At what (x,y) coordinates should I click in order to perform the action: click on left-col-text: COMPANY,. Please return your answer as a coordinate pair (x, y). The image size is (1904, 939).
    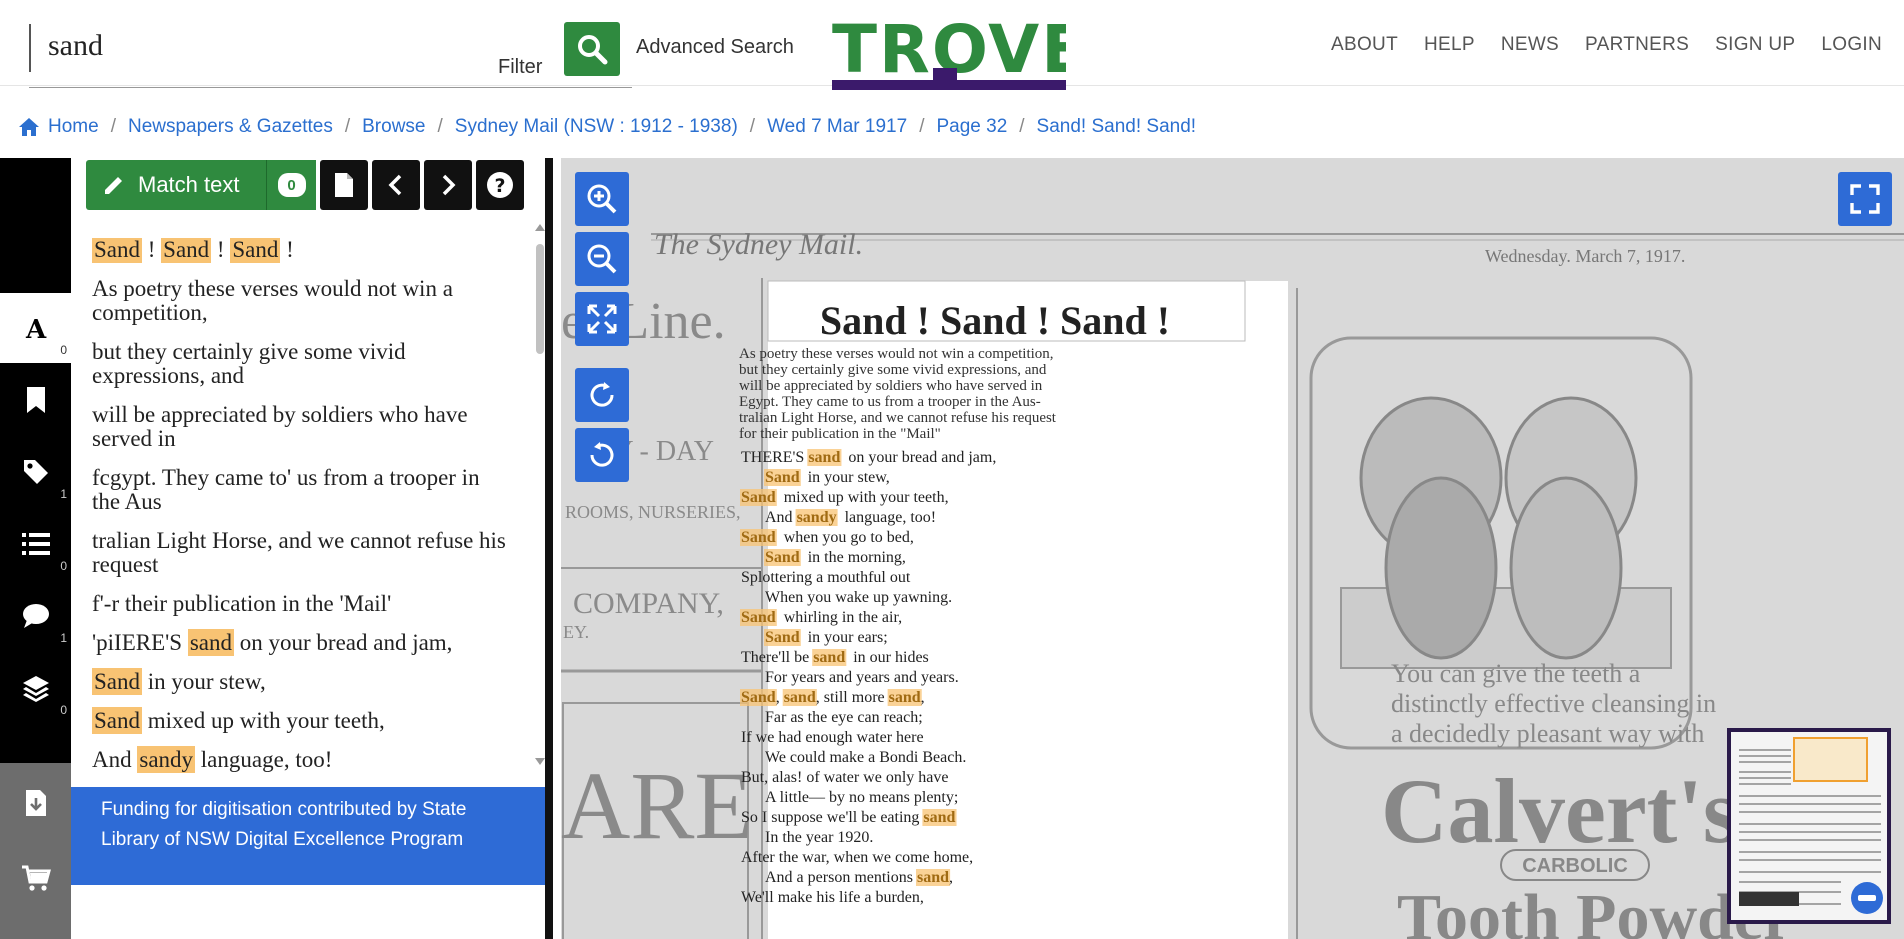
    Looking at the image, I should click on (648, 603).